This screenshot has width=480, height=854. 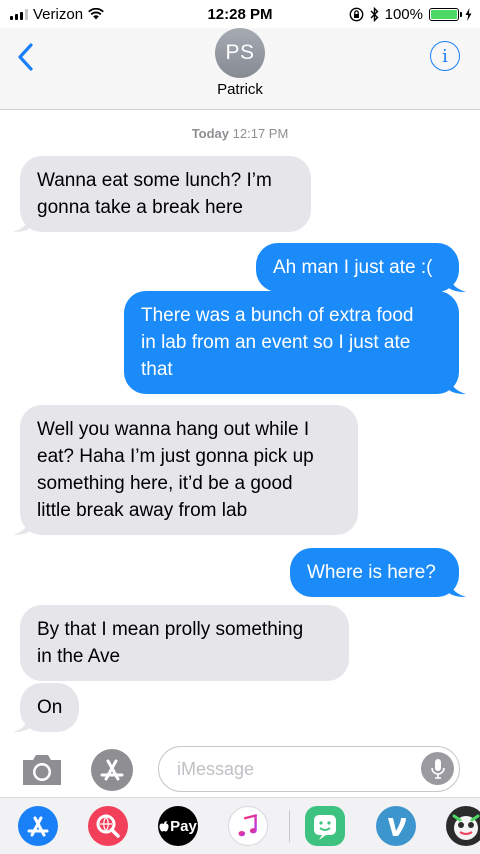 I want to click on camera-button, so click(x=42, y=770).